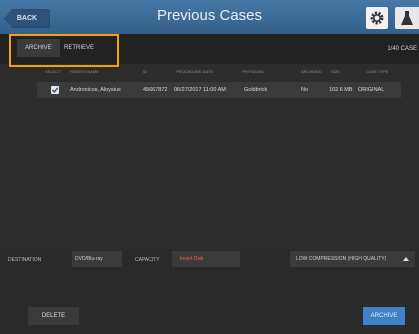  Describe the element at coordinates (406, 259) in the screenshot. I see `caret-up-icon` at that location.